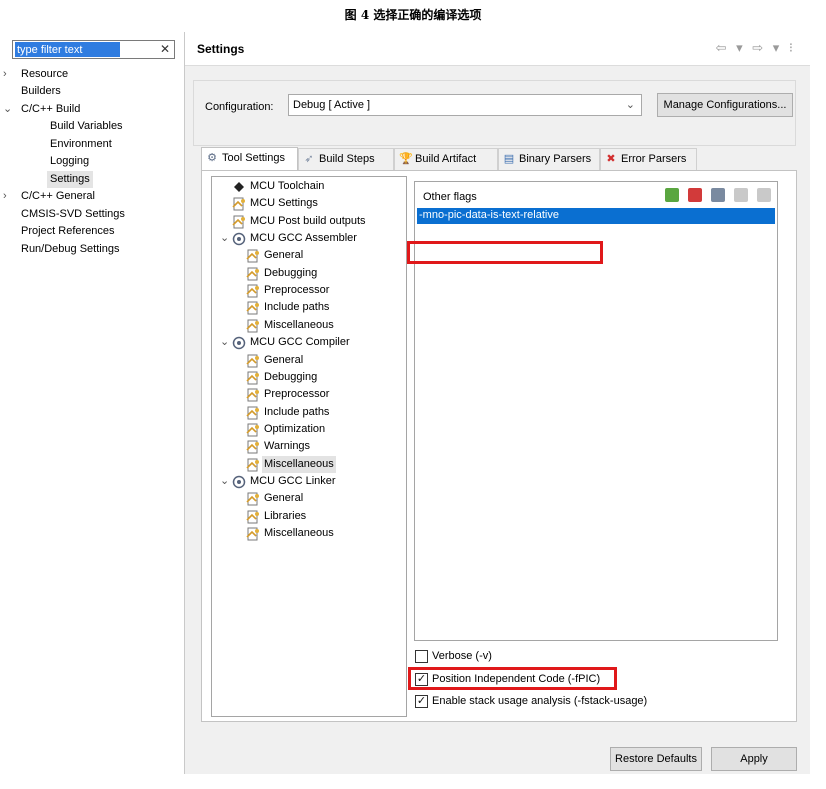  I want to click on tree-item: ⌄ MCU GCC Assembler, so click(309, 238).